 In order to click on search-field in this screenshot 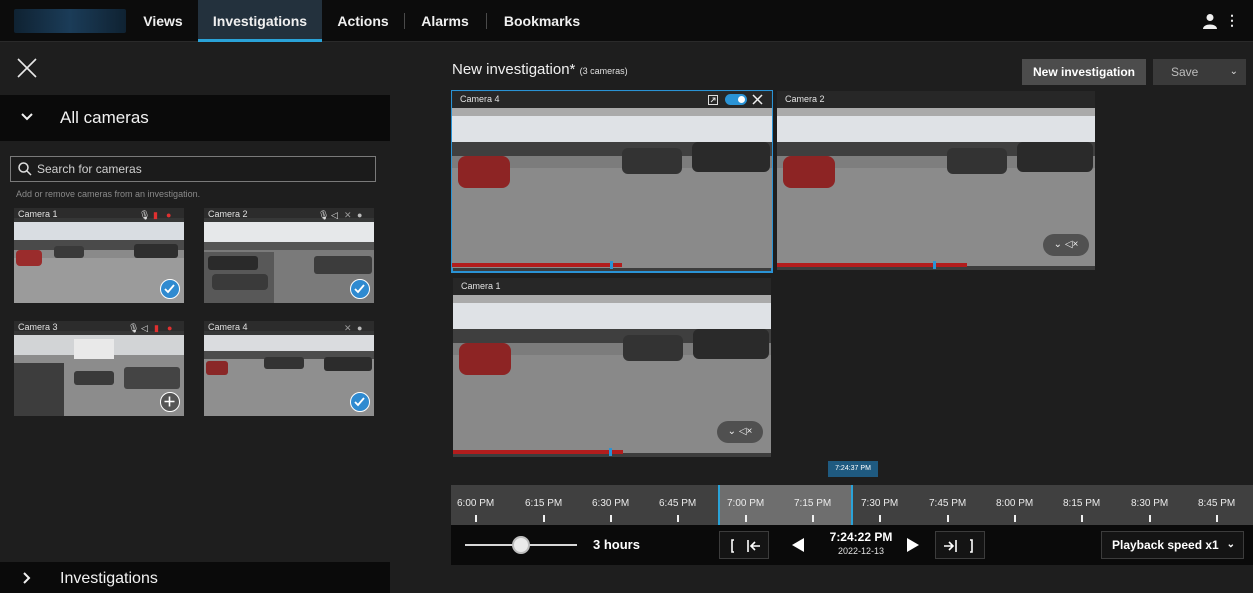, I will do `click(193, 169)`.